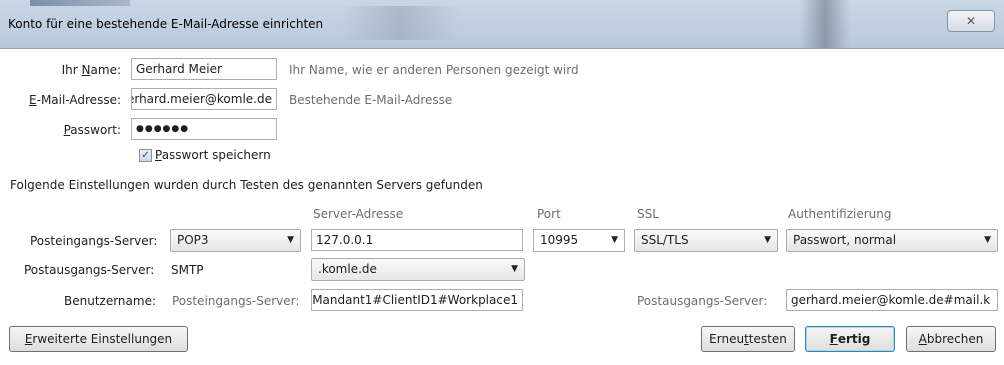 The image size is (1004, 365). Describe the element at coordinates (92, 130) in the screenshot. I see `password-label: Passwort:` at that location.